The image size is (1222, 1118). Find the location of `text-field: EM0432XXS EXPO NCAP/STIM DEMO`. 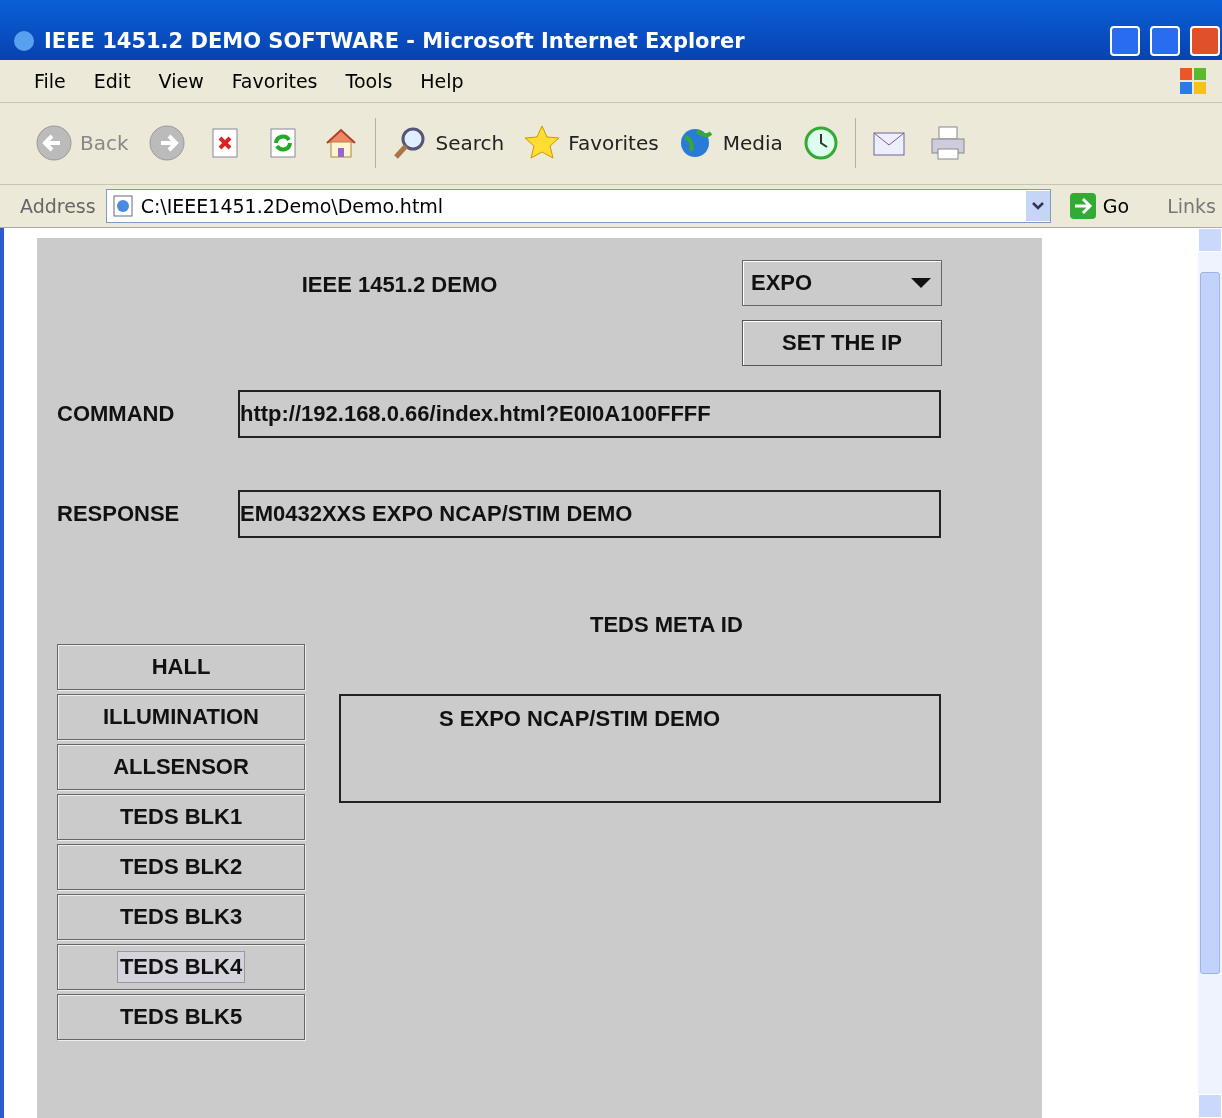

text-field: EM0432XXS EXPO NCAP/STIM DEMO is located at coordinates (589, 514).